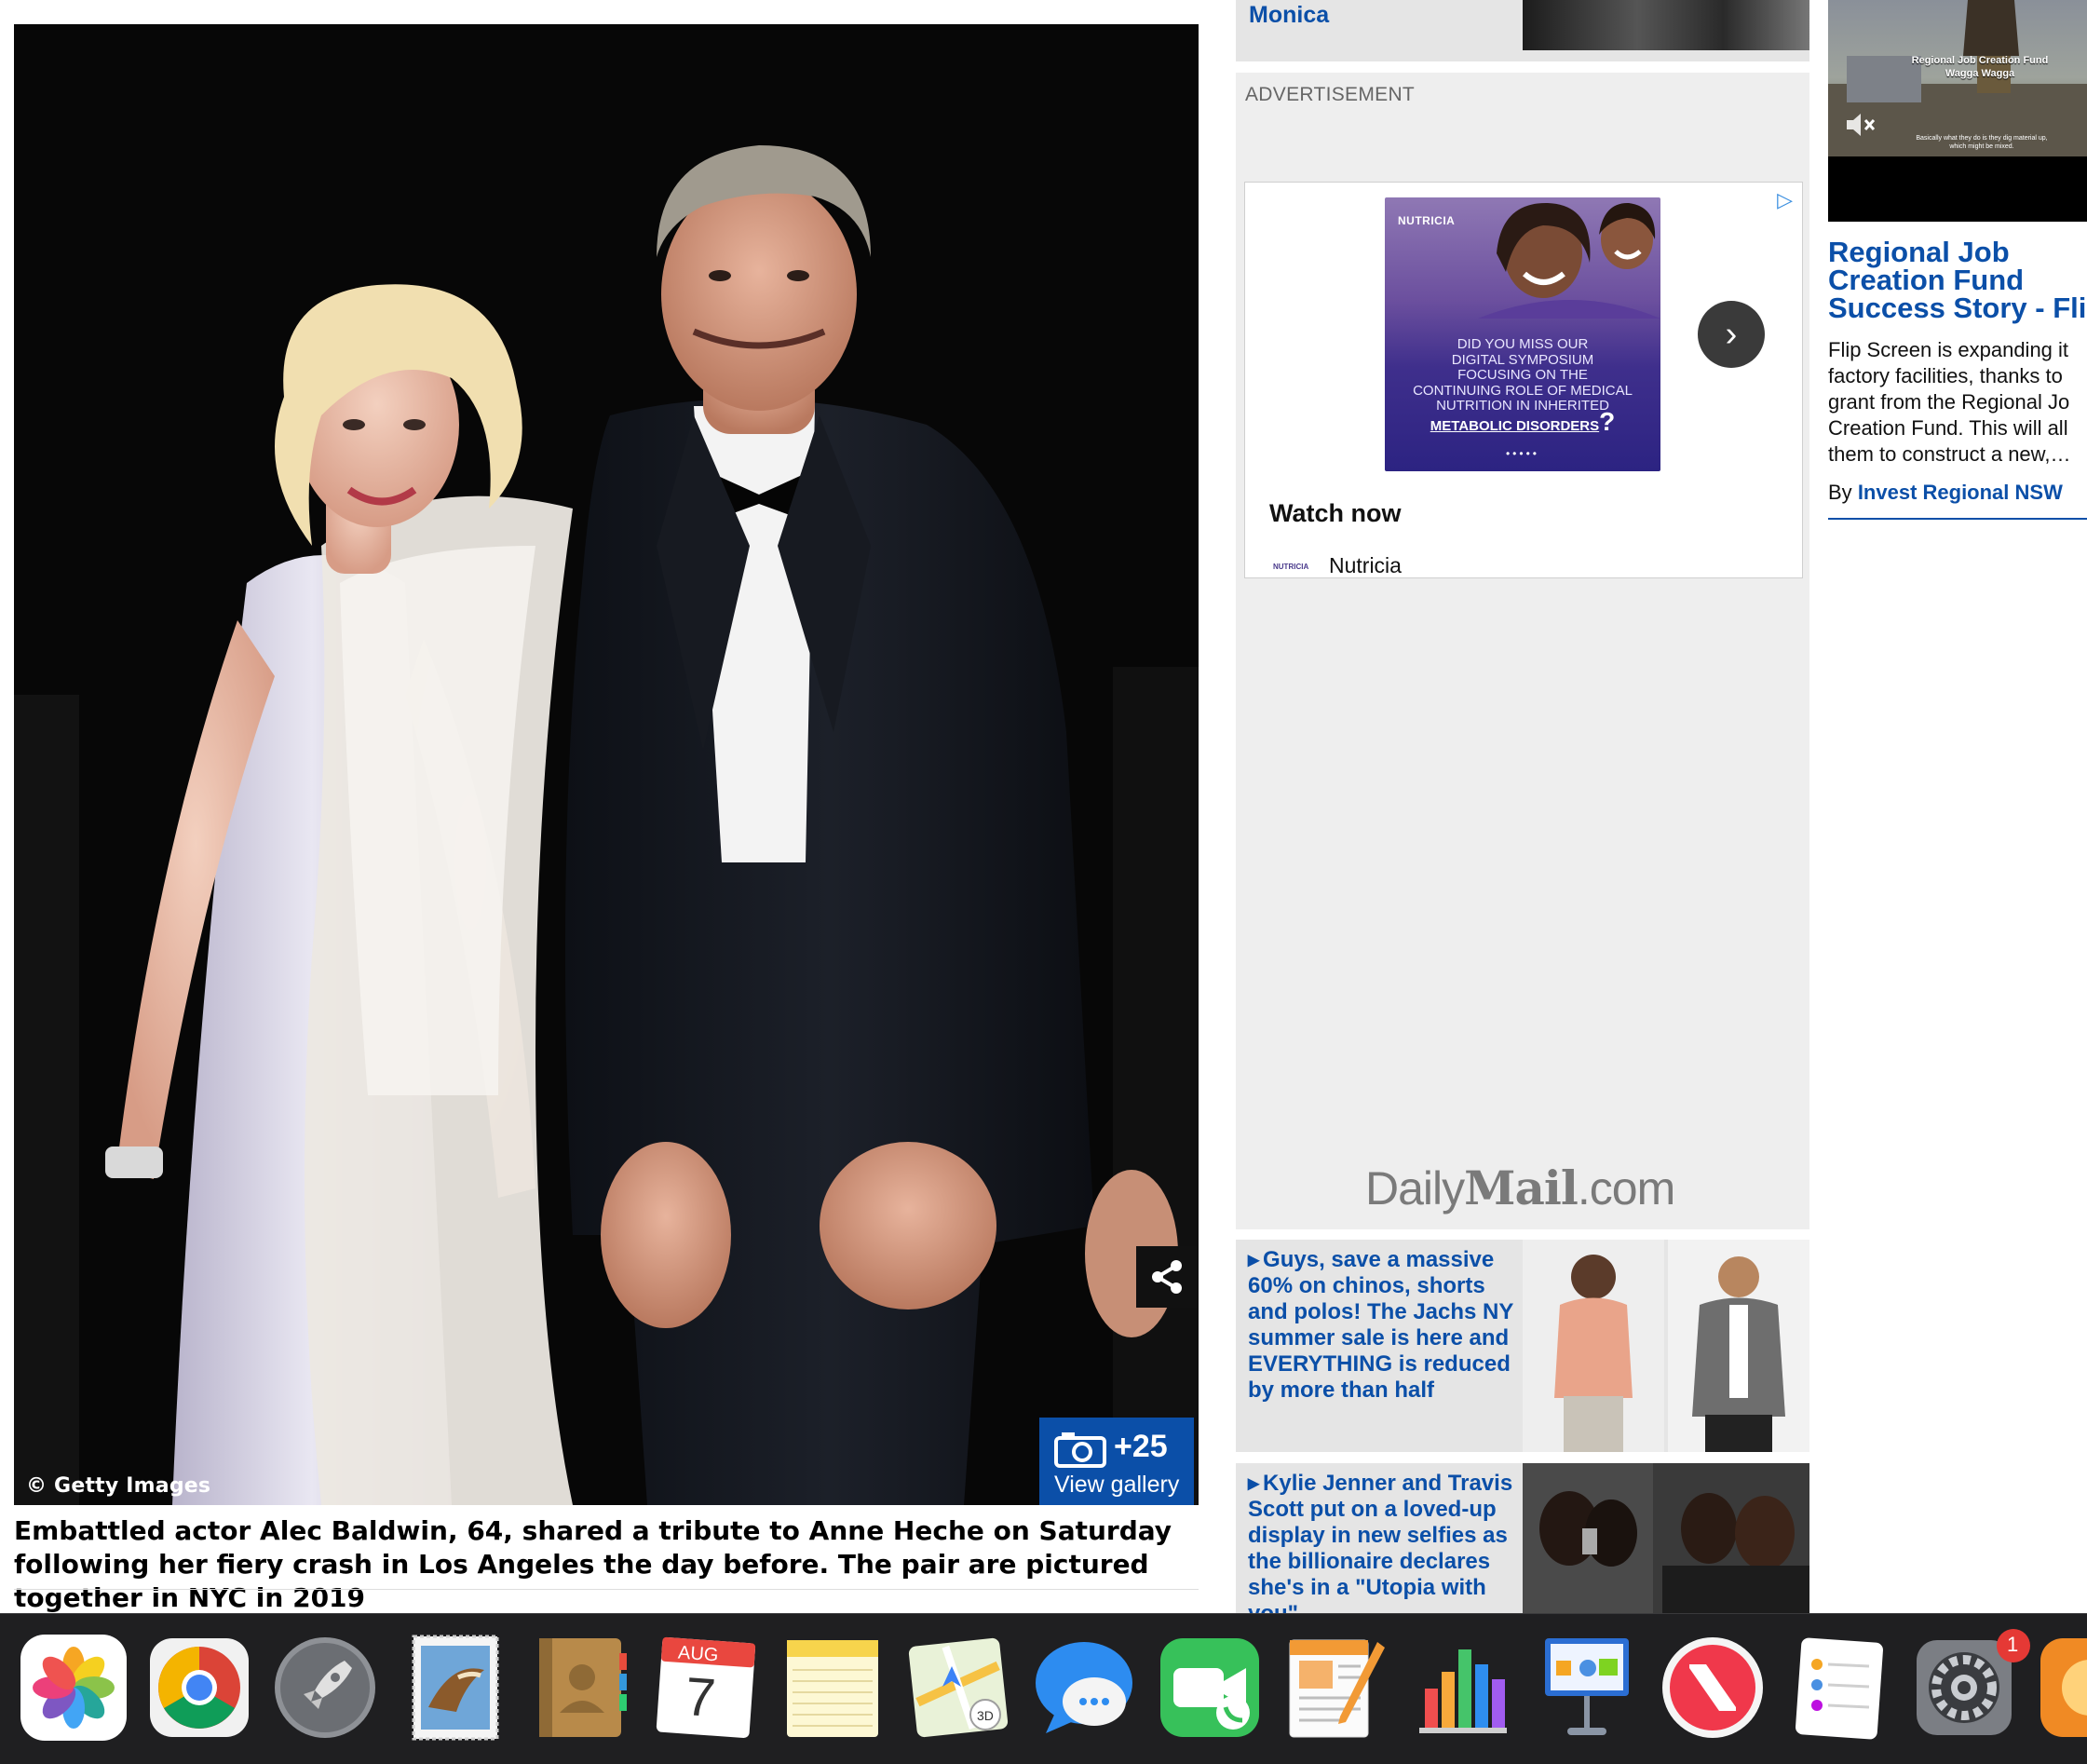  I want to click on image-credit: © Getty Images, so click(118, 1486).